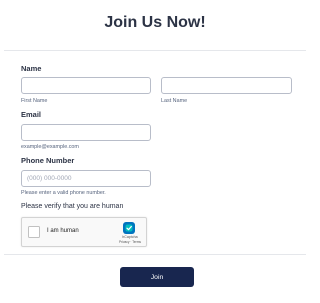 This screenshot has height=303, width=320. I want to click on phone-input, so click(86, 178).